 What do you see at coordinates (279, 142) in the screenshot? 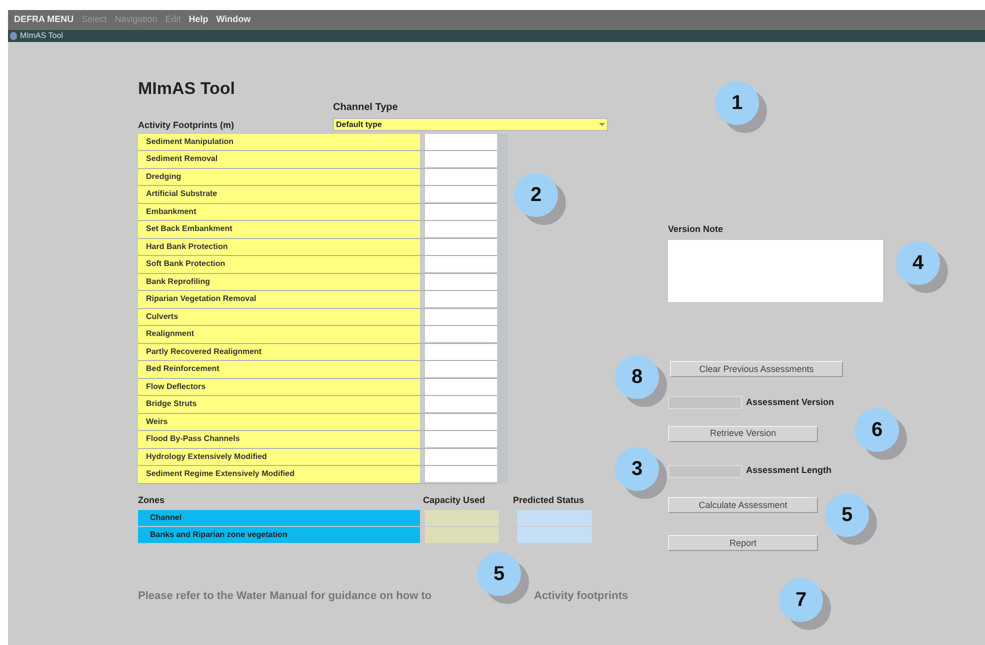
I see `activity-label: Sediment Manipulation` at bounding box center [279, 142].